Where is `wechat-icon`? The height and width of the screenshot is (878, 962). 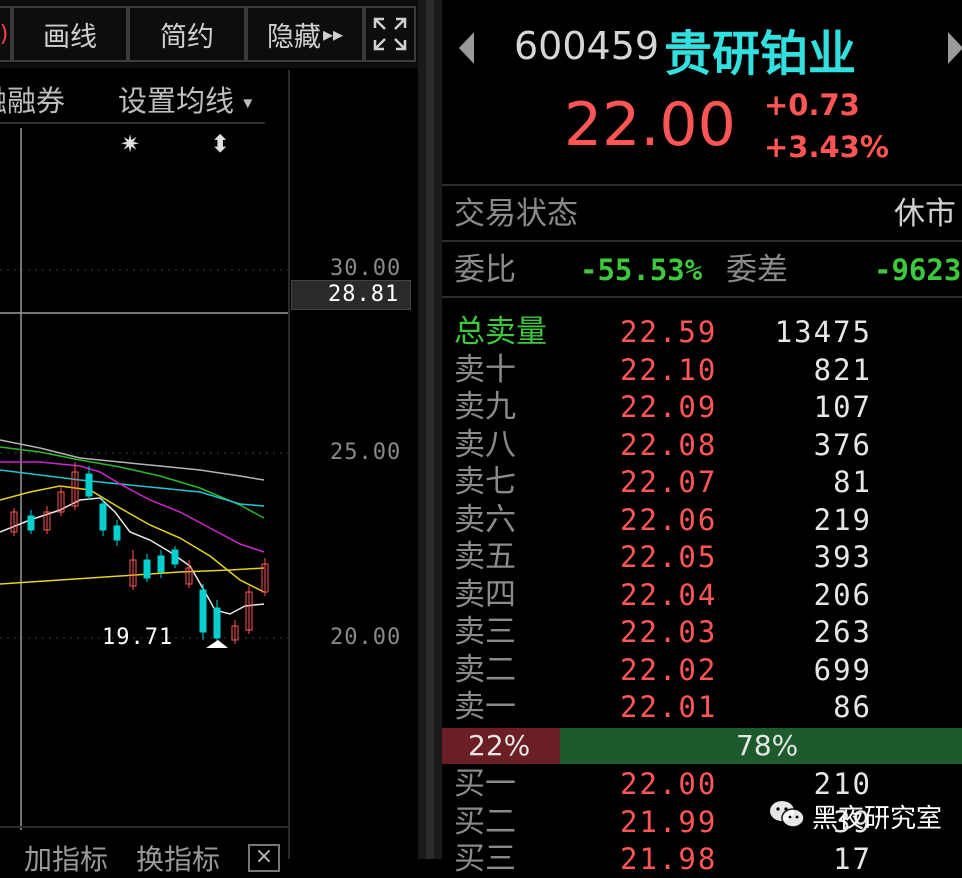
wechat-icon is located at coordinates (787, 814).